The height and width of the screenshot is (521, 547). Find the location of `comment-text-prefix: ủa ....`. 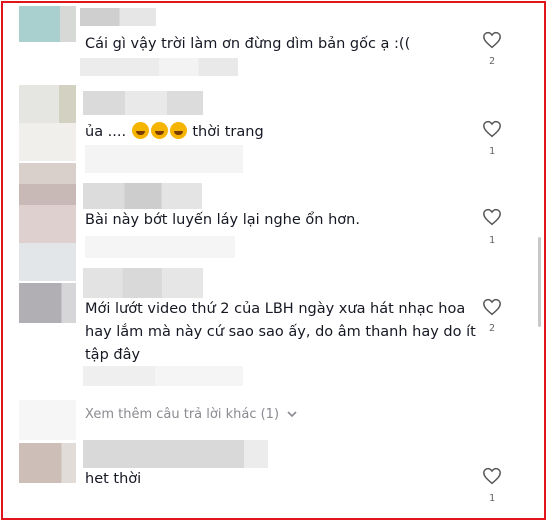

comment-text-prefix: ủa .... is located at coordinates (106, 132).